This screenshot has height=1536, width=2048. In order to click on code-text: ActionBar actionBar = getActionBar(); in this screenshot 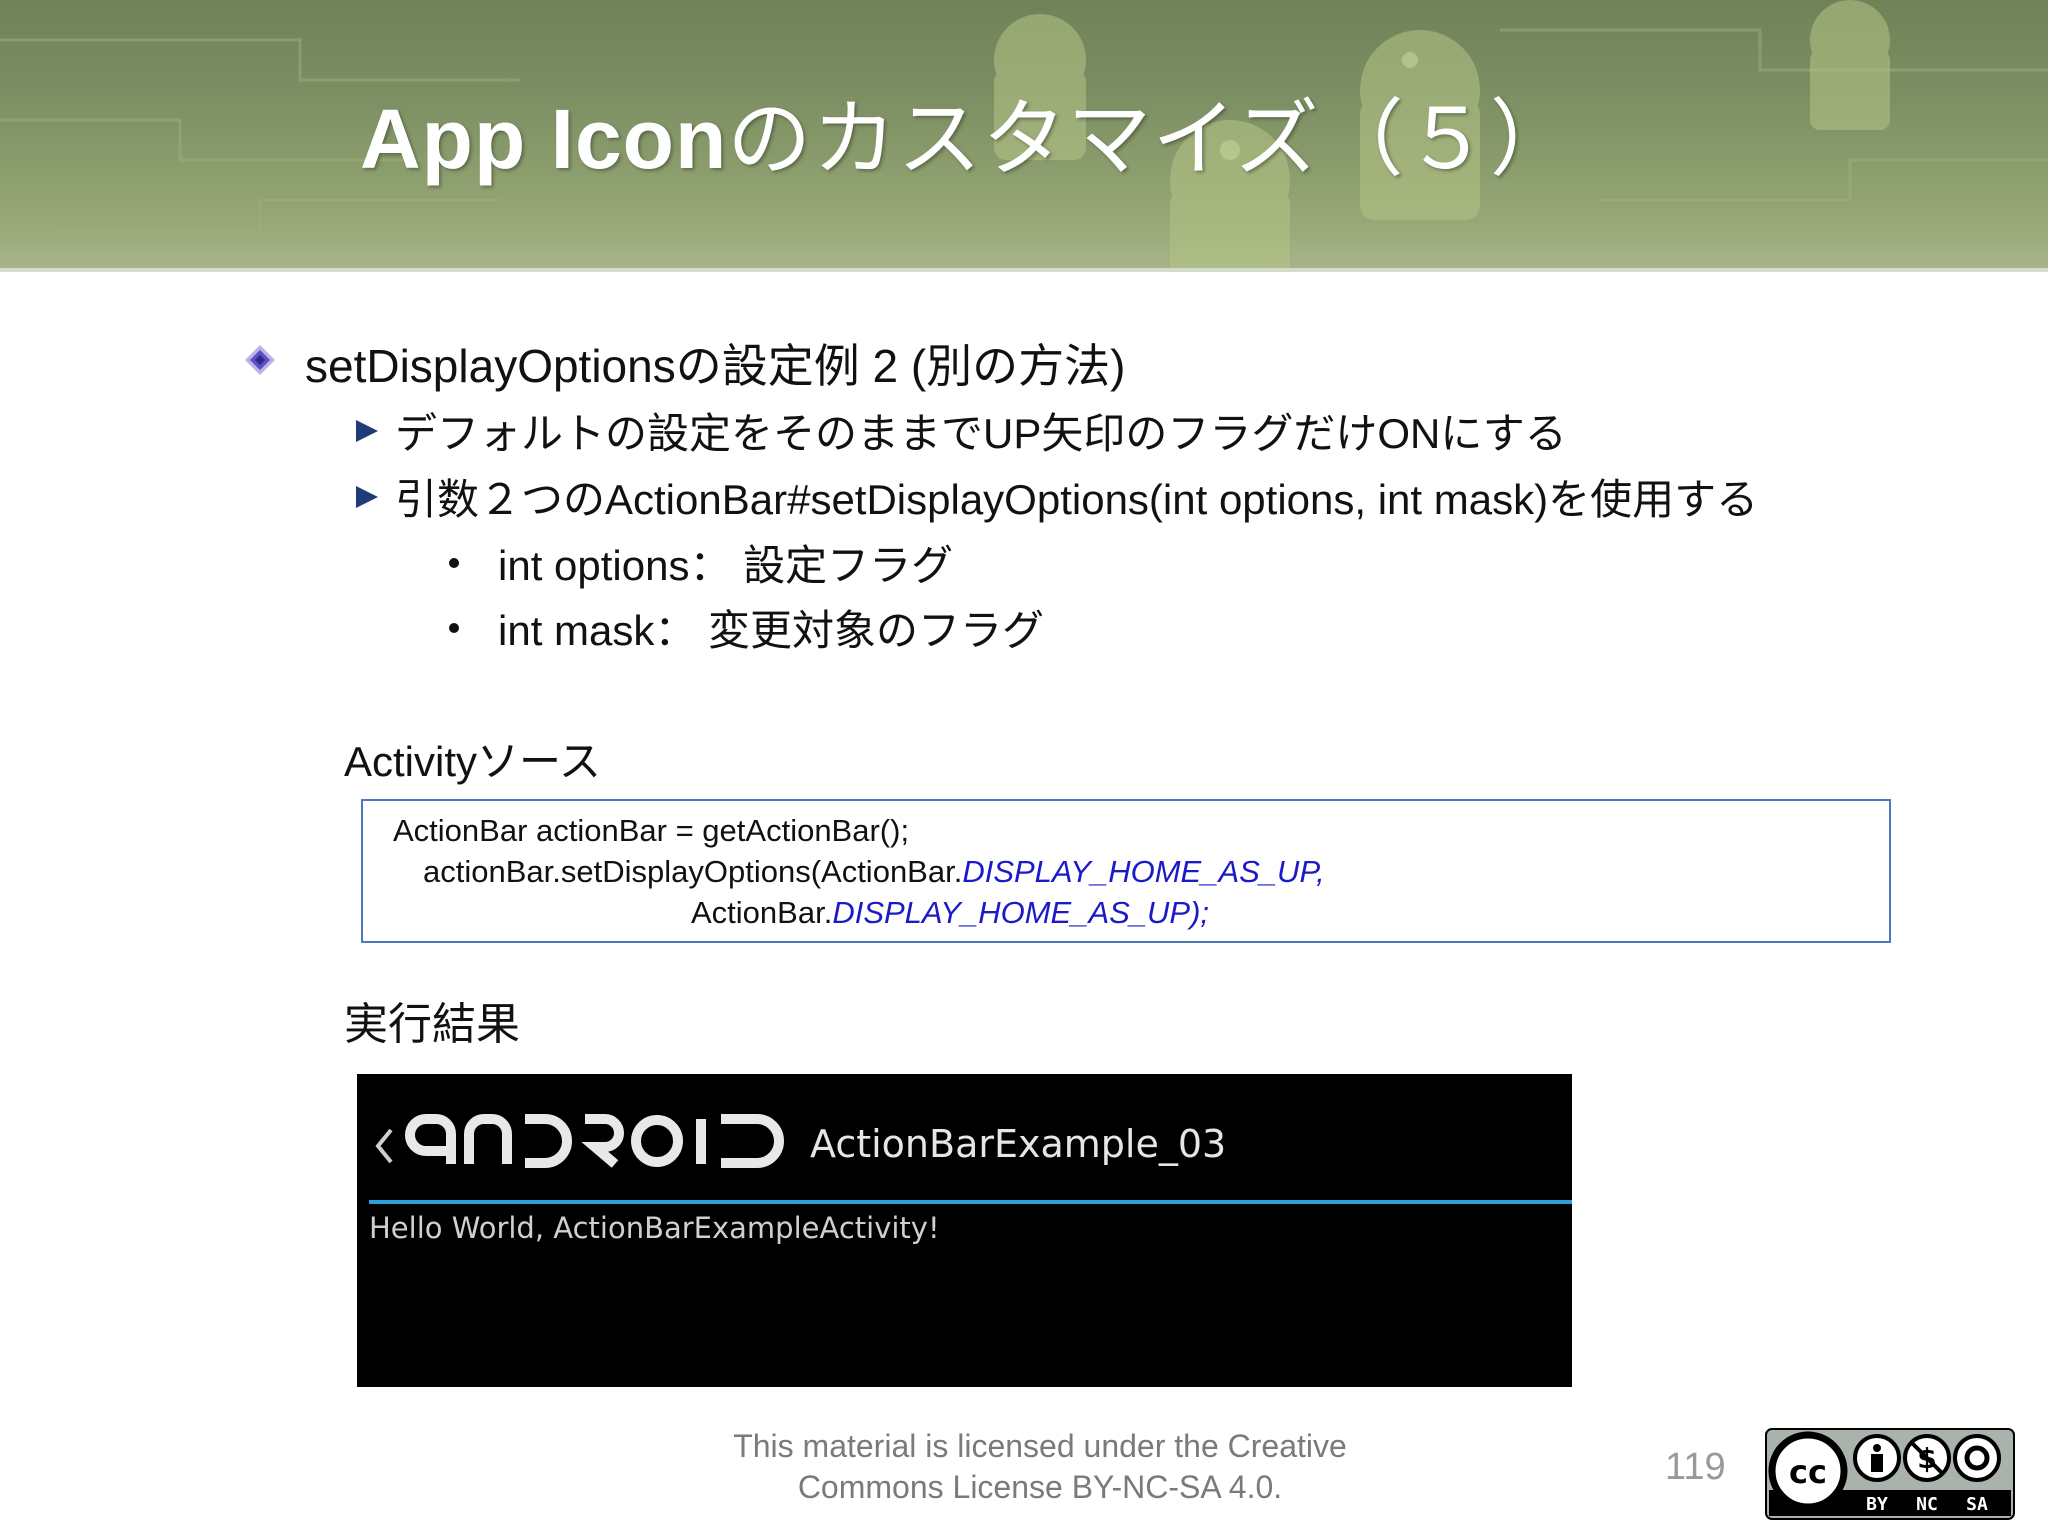, I will do `click(651, 830)`.